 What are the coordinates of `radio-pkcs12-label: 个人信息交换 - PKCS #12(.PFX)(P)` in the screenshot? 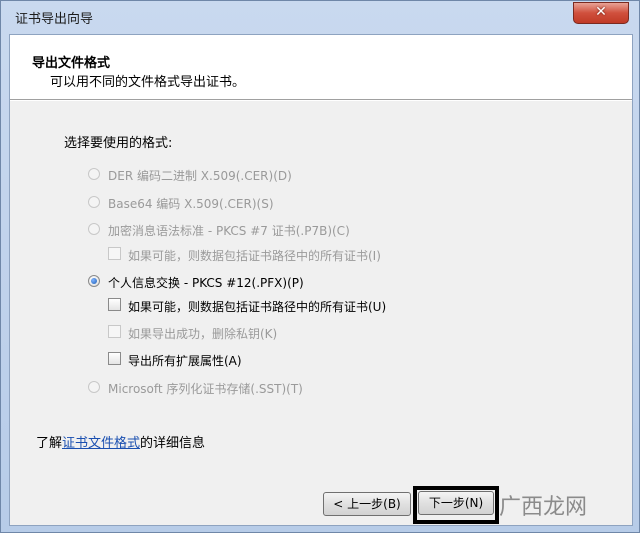 It's located at (206, 283).